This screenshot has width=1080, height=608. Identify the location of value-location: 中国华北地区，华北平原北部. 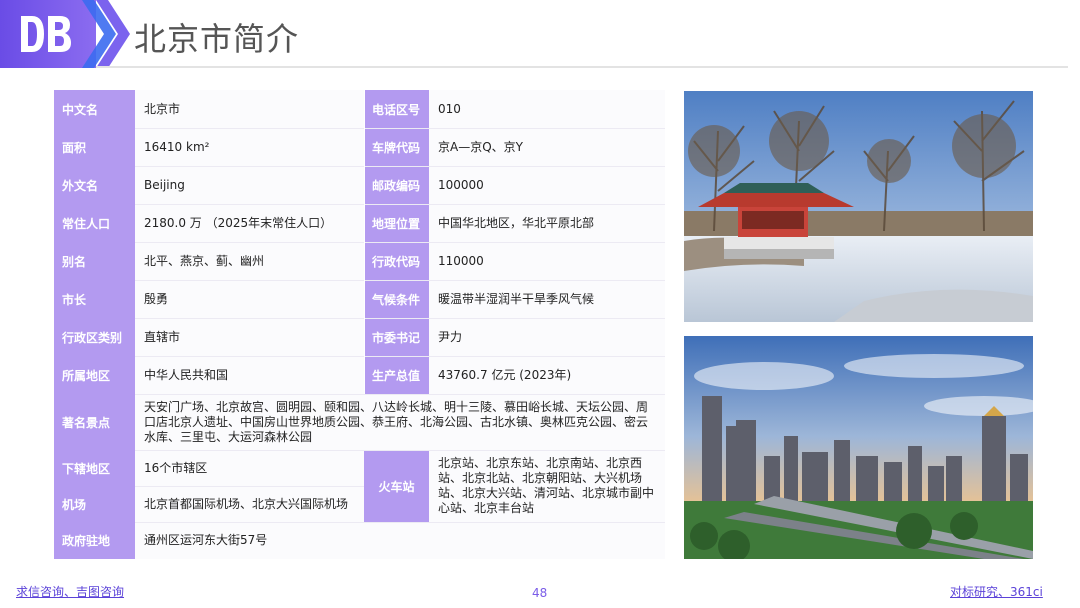
(516, 222).